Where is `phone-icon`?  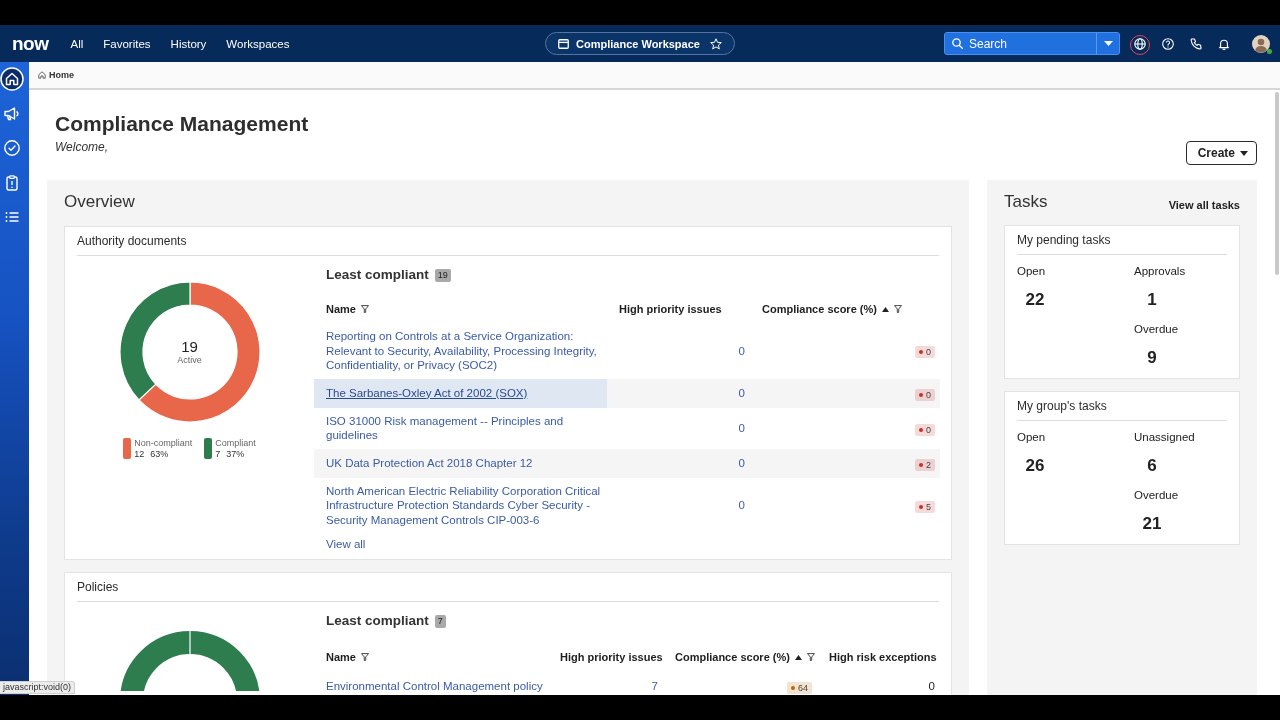
phone-icon is located at coordinates (1196, 43).